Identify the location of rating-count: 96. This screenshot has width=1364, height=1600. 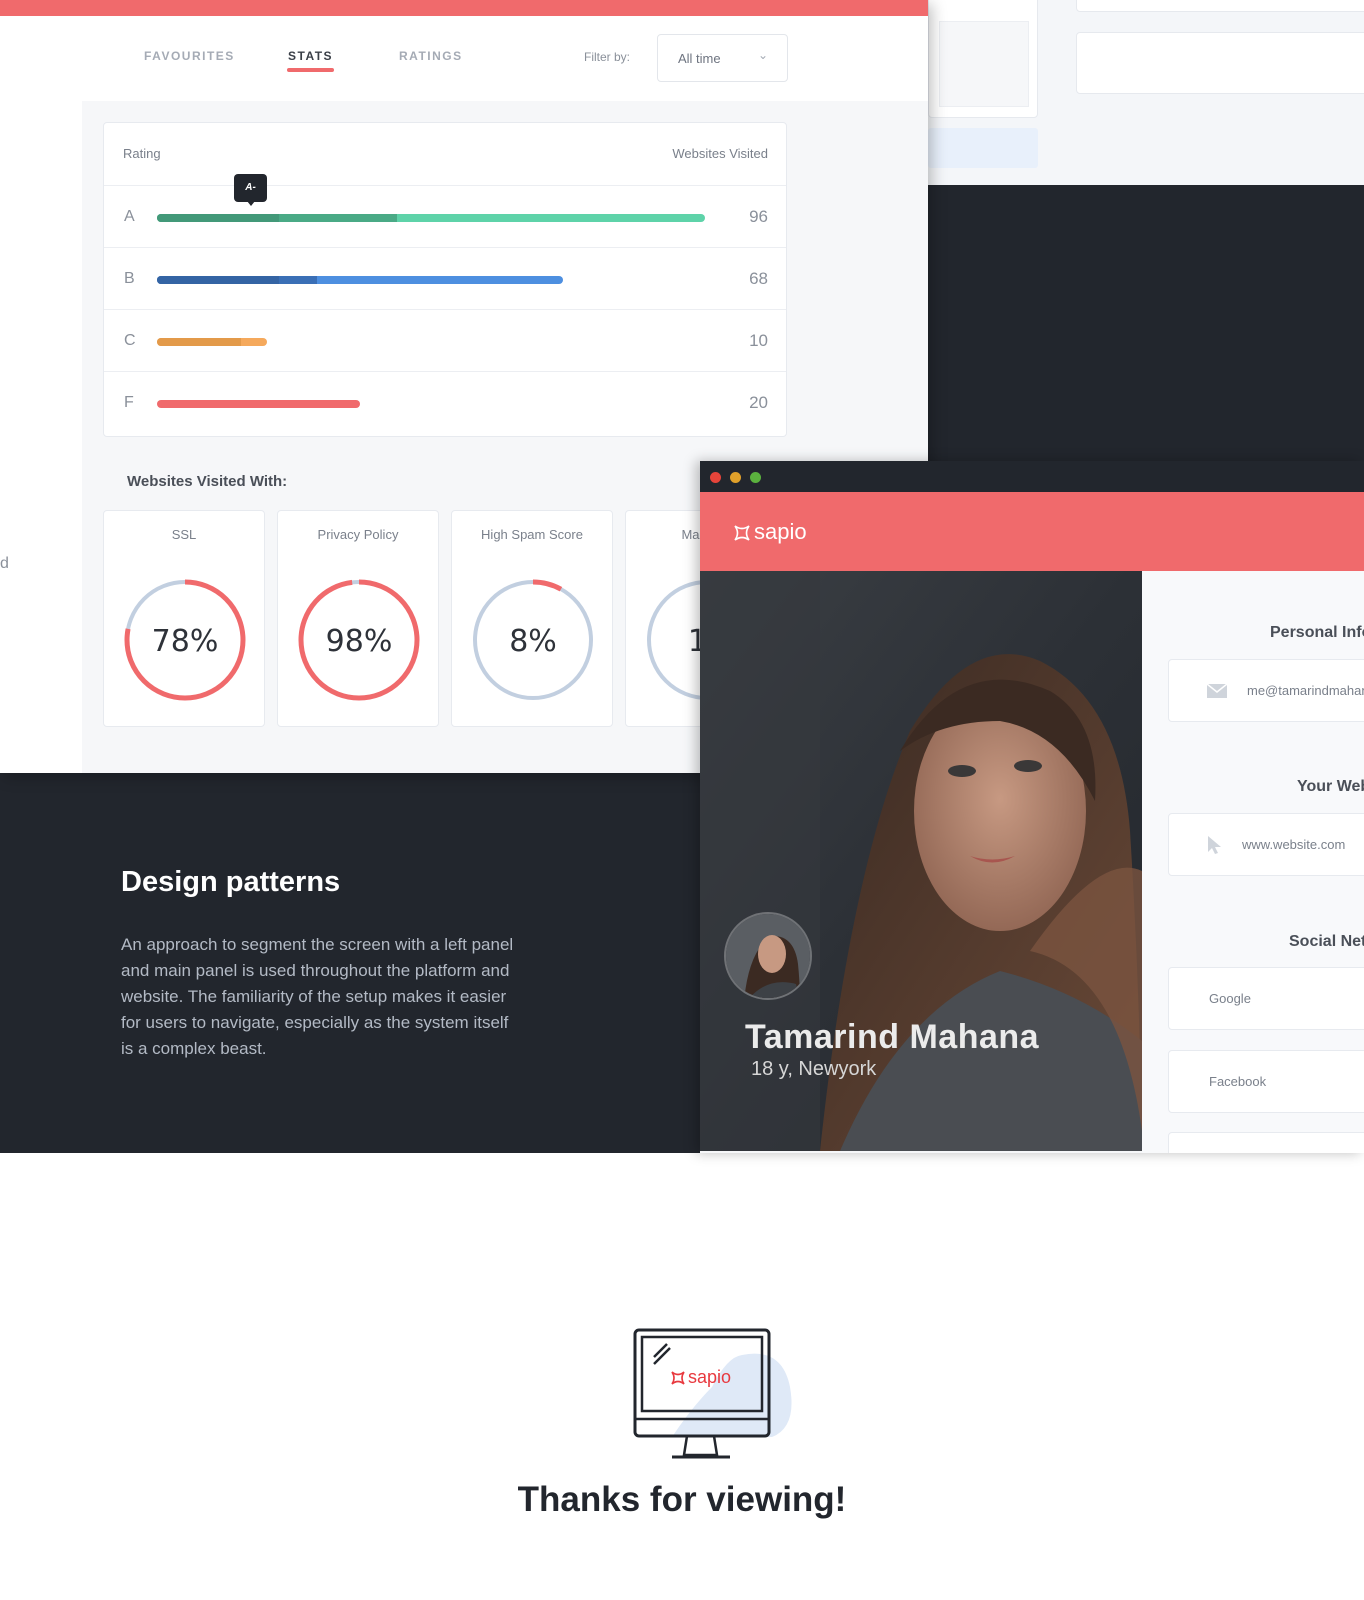
(758, 216).